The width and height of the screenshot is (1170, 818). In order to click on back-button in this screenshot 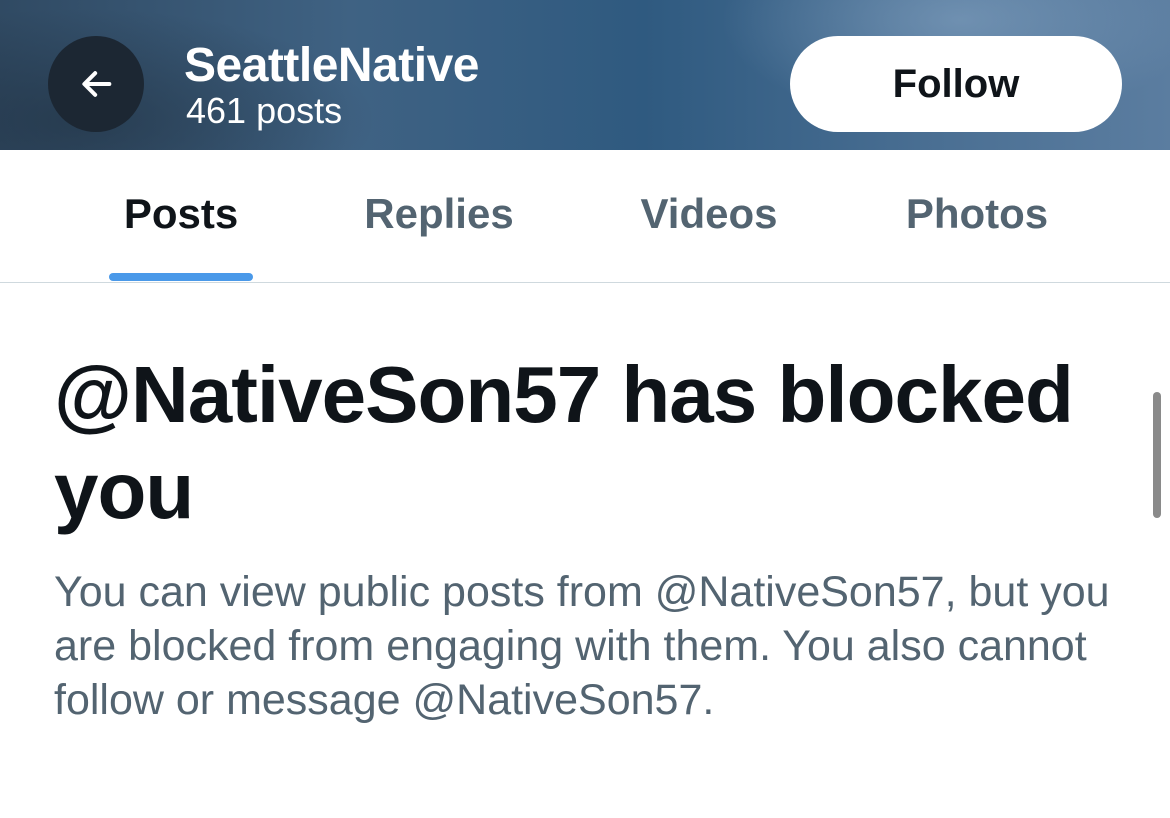, I will do `click(96, 84)`.